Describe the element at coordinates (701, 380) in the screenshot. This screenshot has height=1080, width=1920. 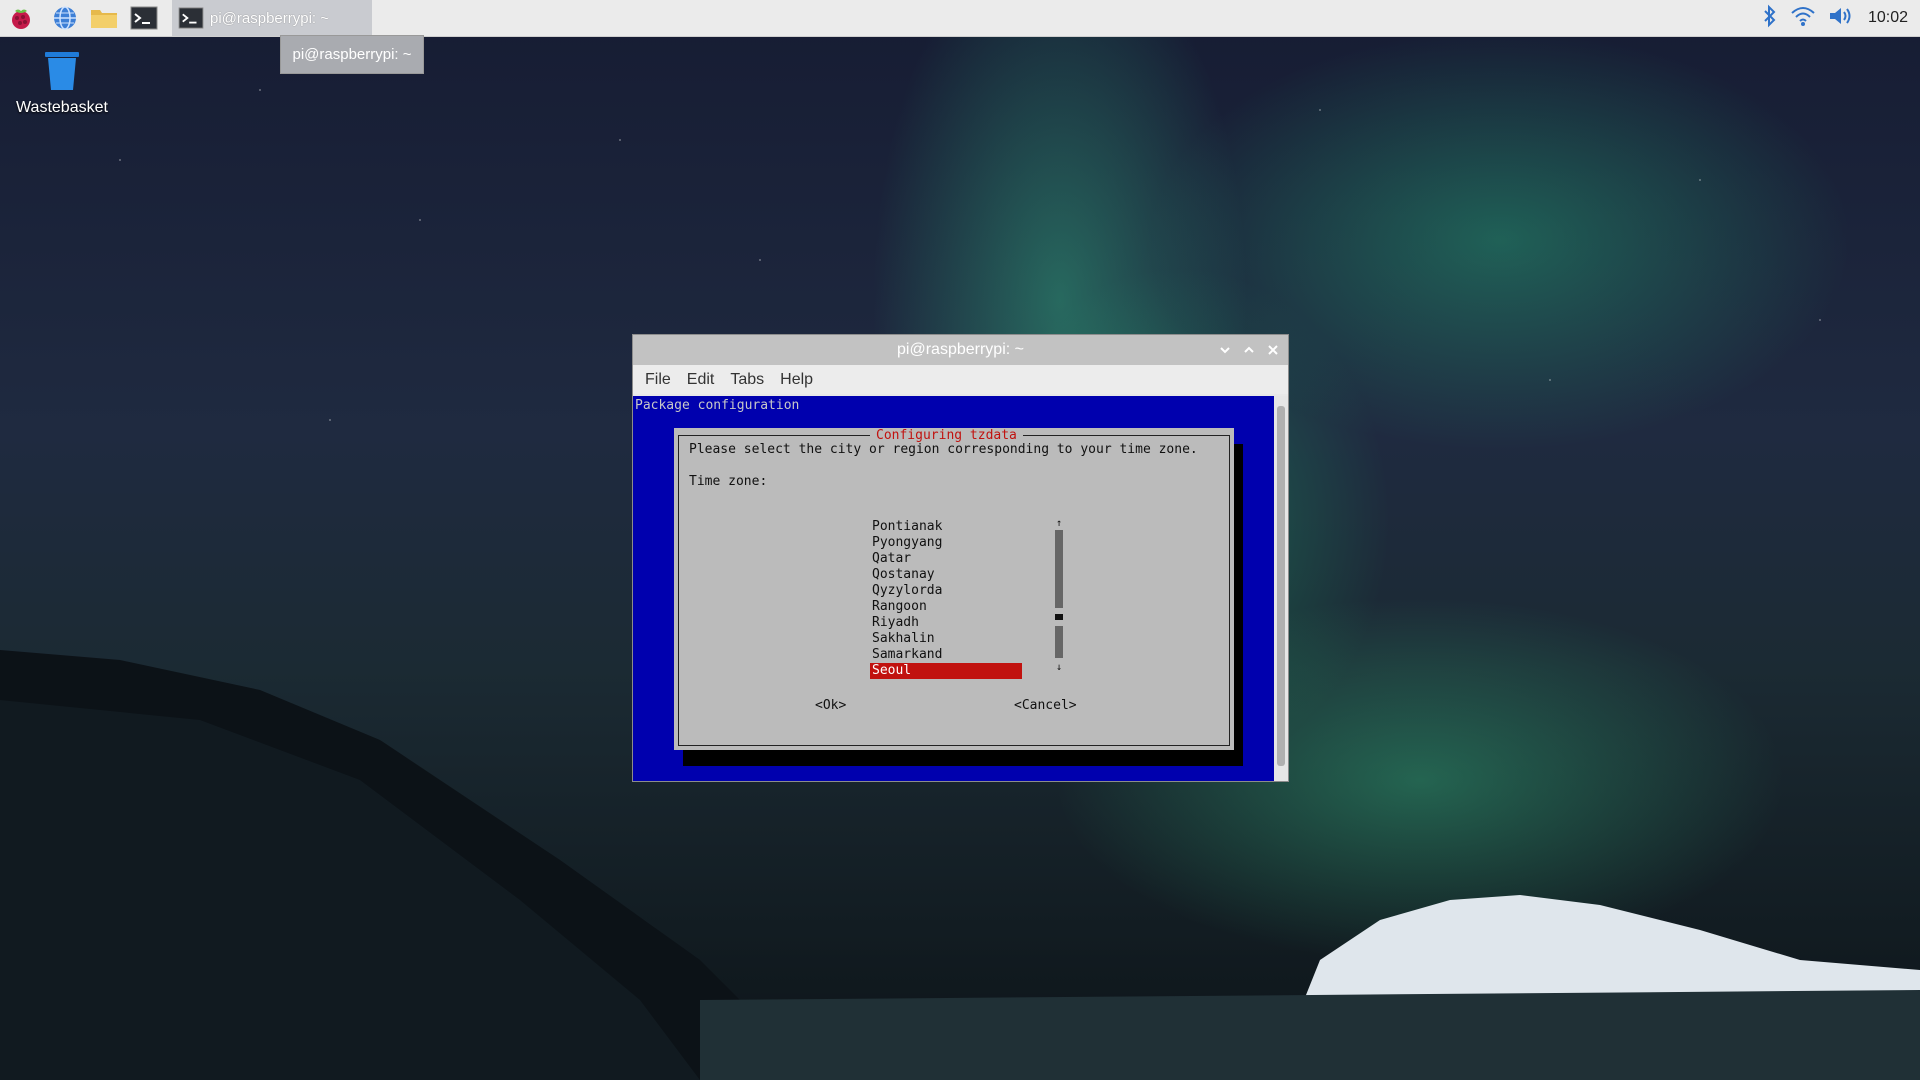
I see `menu-edit: Edit` at that location.